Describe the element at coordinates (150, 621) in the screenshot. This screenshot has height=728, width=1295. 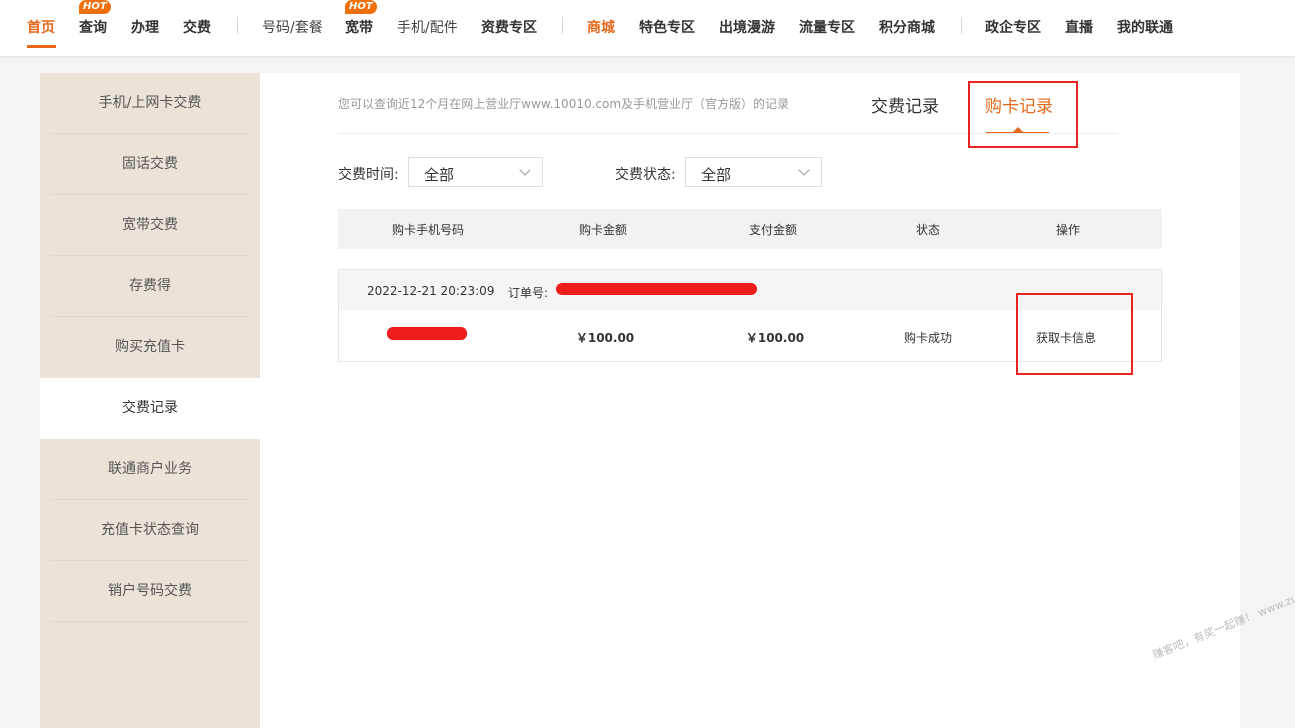
I see `sidebar-divider` at that location.